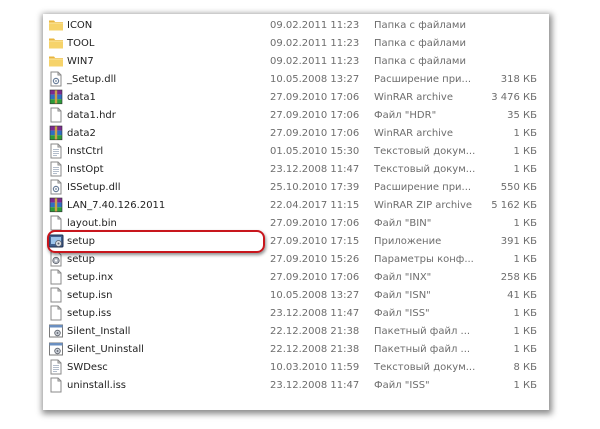 The height and width of the screenshot is (429, 600). I want to click on file-name: data1.hdr, so click(91, 115).